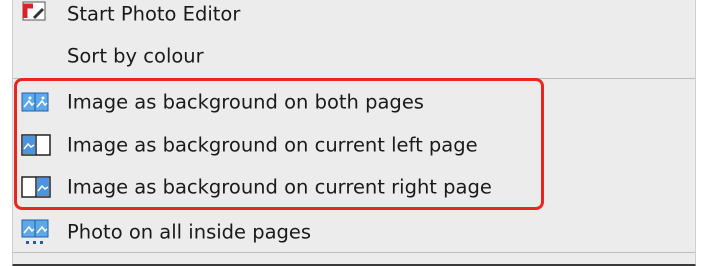 This screenshot has width=702, height=266. What do you see at coordinates (34, 261) in the screenshot?
I see `partial-icon` at bounding box center [34, 261].